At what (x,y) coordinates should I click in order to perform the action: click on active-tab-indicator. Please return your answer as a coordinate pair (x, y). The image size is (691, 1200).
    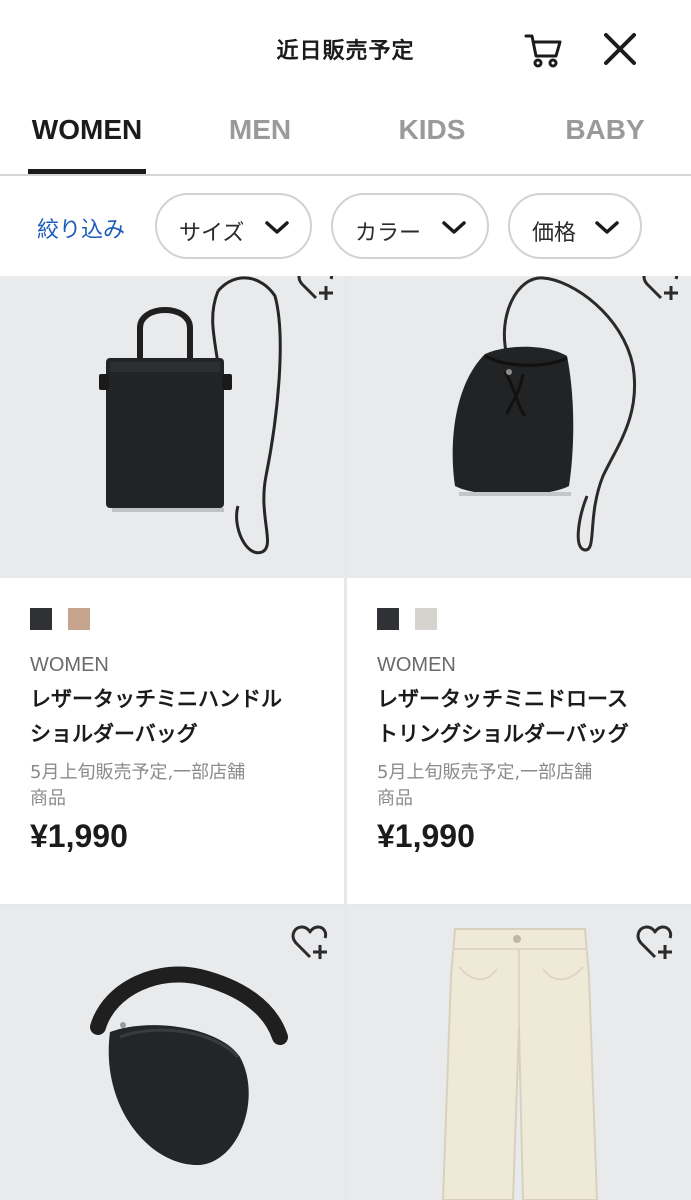
    Looking at the image, I should click on (87, 171).